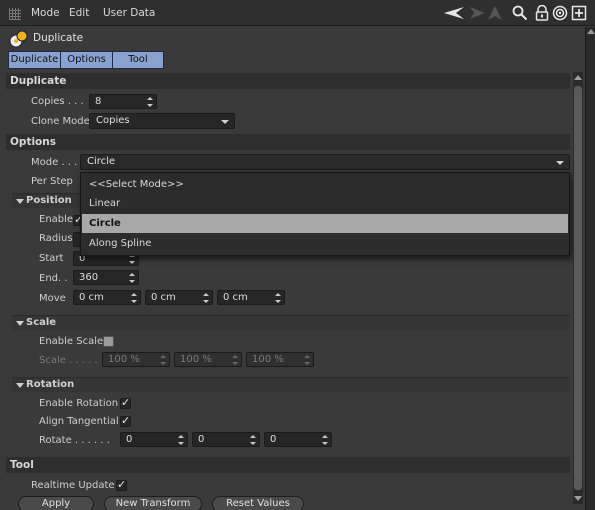 Image resolution: width=595 pixels, height=510 pixels. Describe the element at coordinates (34, 60) in the screenshot. I see `tab-duplicate: Duplicate` at that location.